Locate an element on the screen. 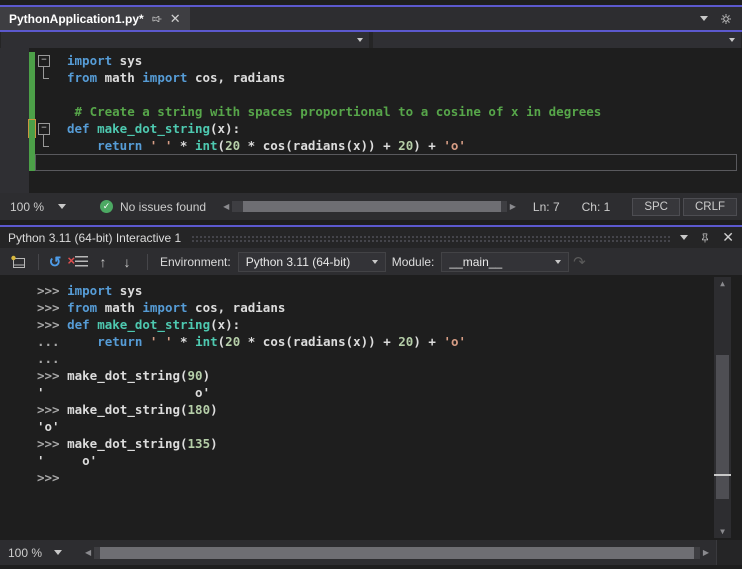 Image resolution: width=742 pixels, height=569 pixels. indent-mode-toggle: SPC is located at coordinates (656, 206).